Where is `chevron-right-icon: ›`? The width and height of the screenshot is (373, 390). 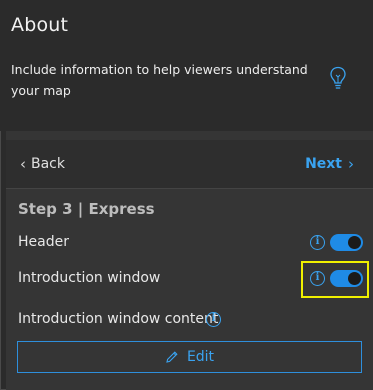 chevron-right-icon: › is located at coordinates (351, 164).